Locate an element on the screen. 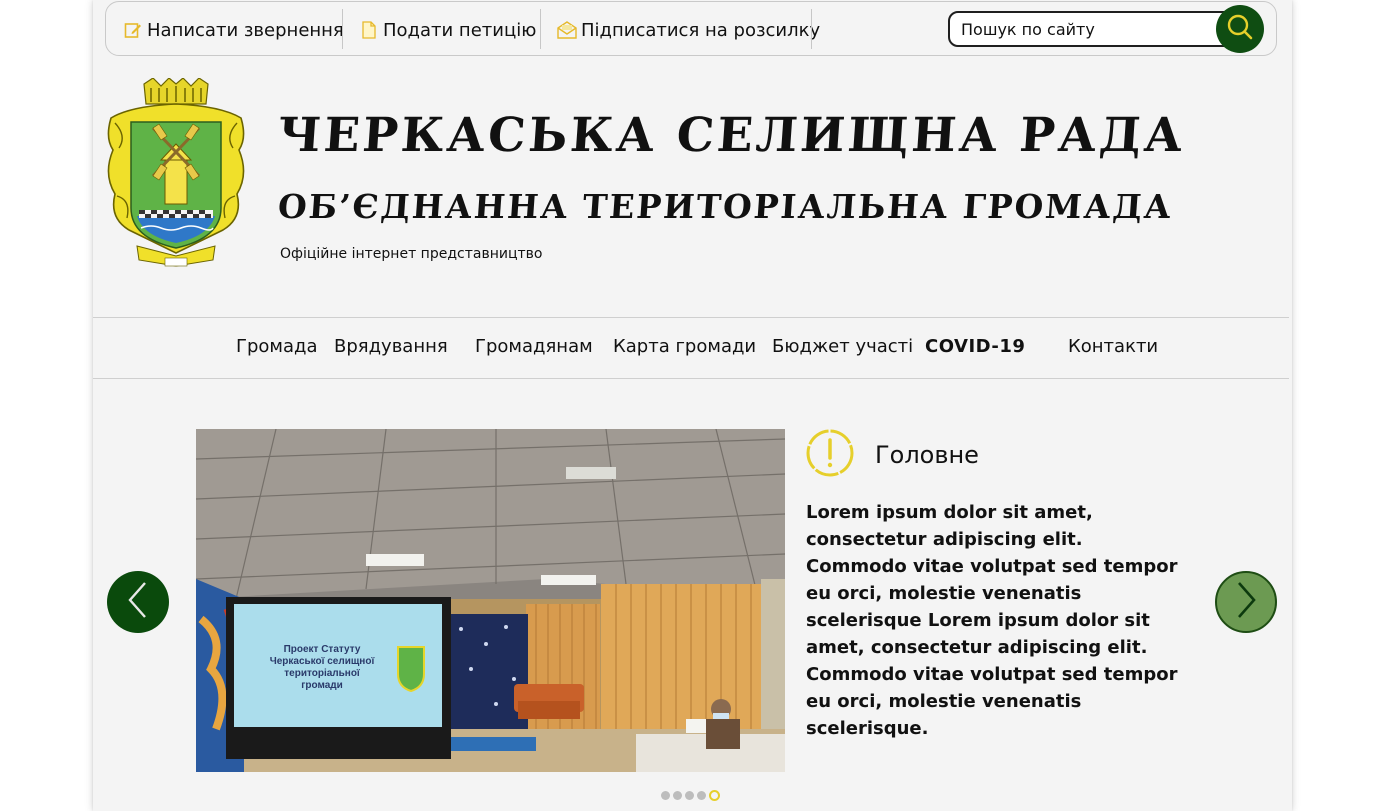 The width and height of the screenshot is (1391, 811). nav-item-map: Карта громади is located at coordinates (684, 346).